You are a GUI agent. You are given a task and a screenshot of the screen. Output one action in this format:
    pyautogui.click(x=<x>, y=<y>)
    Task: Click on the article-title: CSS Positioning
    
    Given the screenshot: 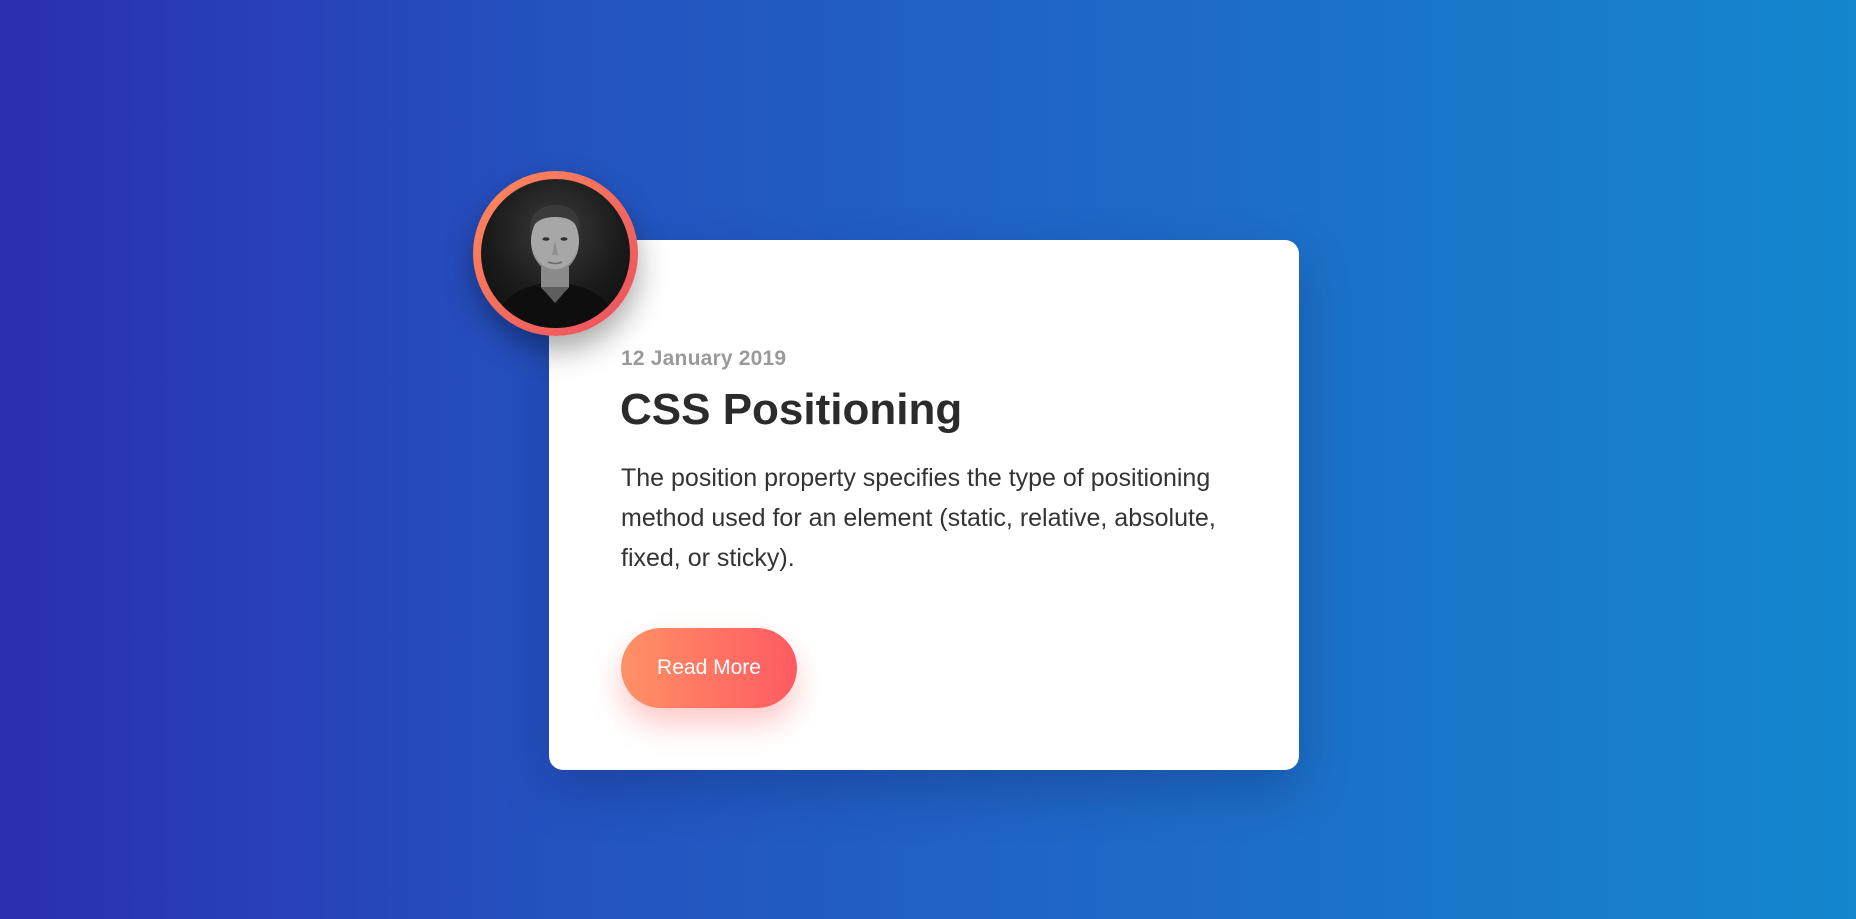 What is the action you would take?
    pyautogui.click(x=791, y=409)
    